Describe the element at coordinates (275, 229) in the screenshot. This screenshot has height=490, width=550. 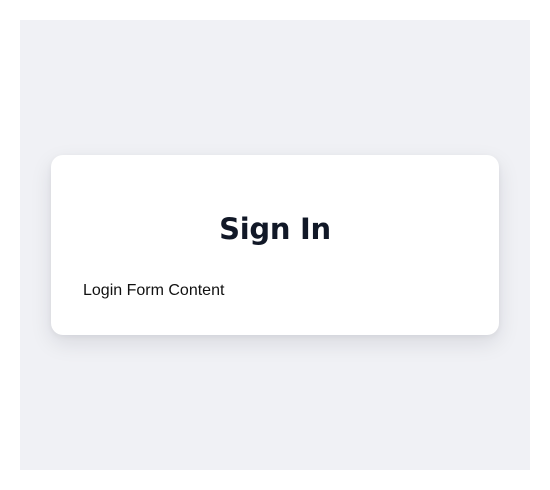
I see `card-title: Sign In` at that location.